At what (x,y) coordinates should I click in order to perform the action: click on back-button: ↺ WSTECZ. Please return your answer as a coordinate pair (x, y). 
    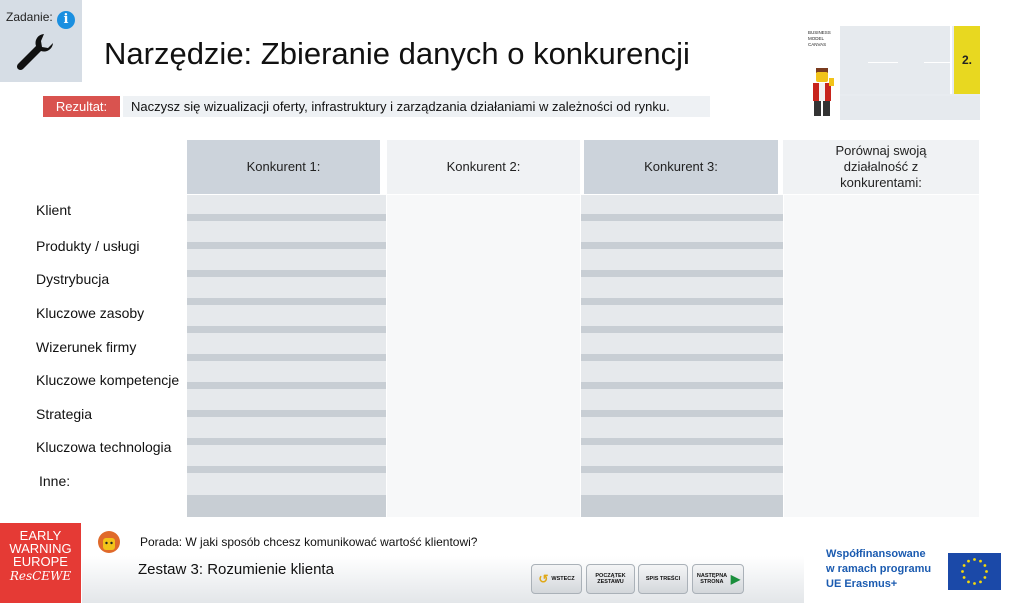
    Looking at the image, I should click on (556, 579).